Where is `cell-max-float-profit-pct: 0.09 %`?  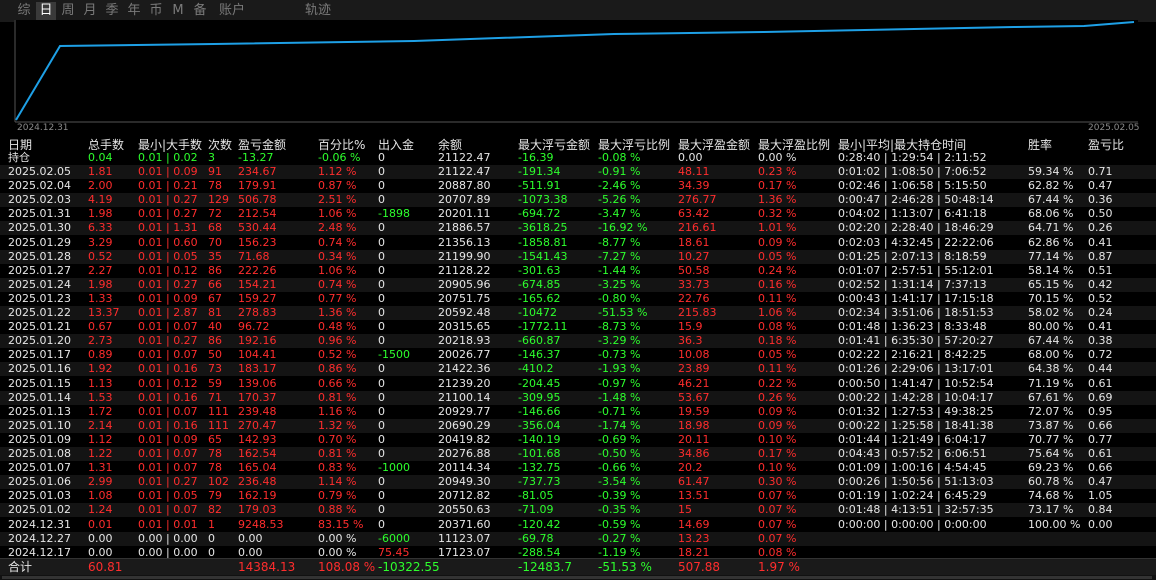 cell-max-float-profit-pct: 0.09 % is located at coordinates (777, 242).